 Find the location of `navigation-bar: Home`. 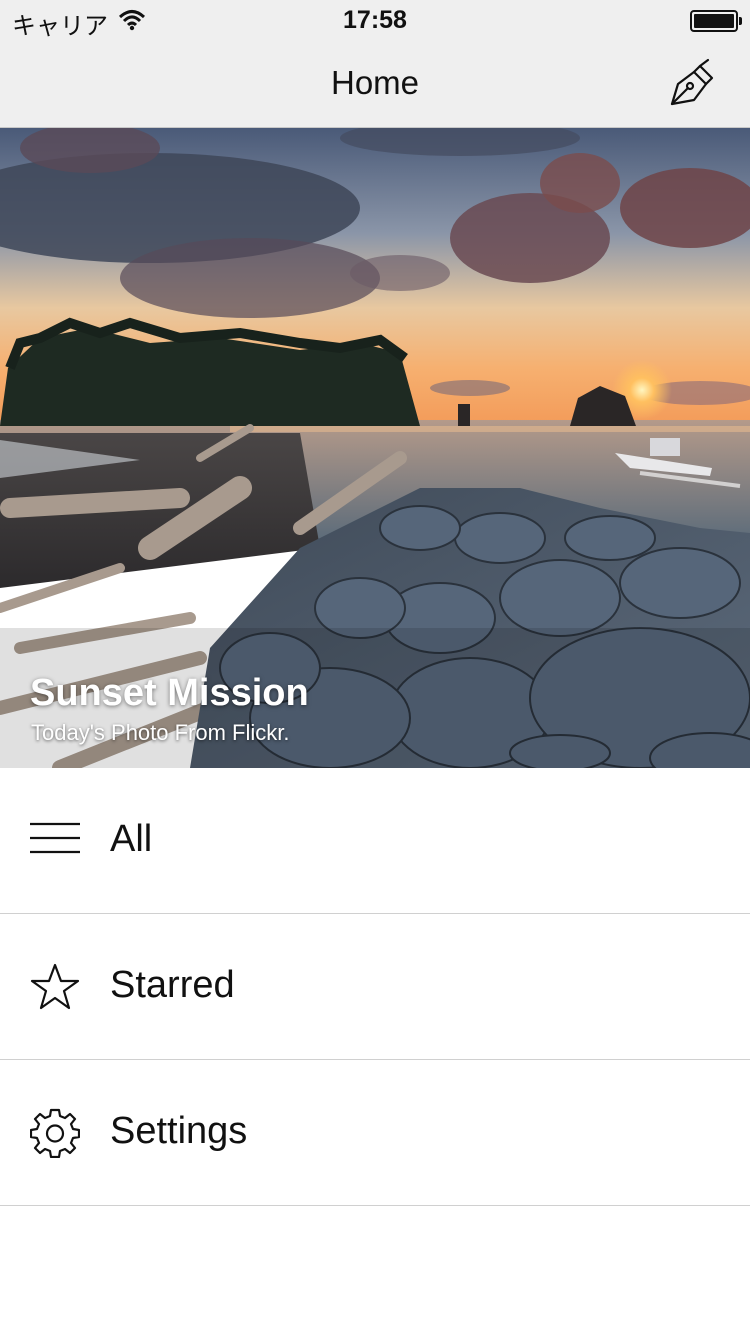

navigation-bar: Home is located at coordinates (375, 84).